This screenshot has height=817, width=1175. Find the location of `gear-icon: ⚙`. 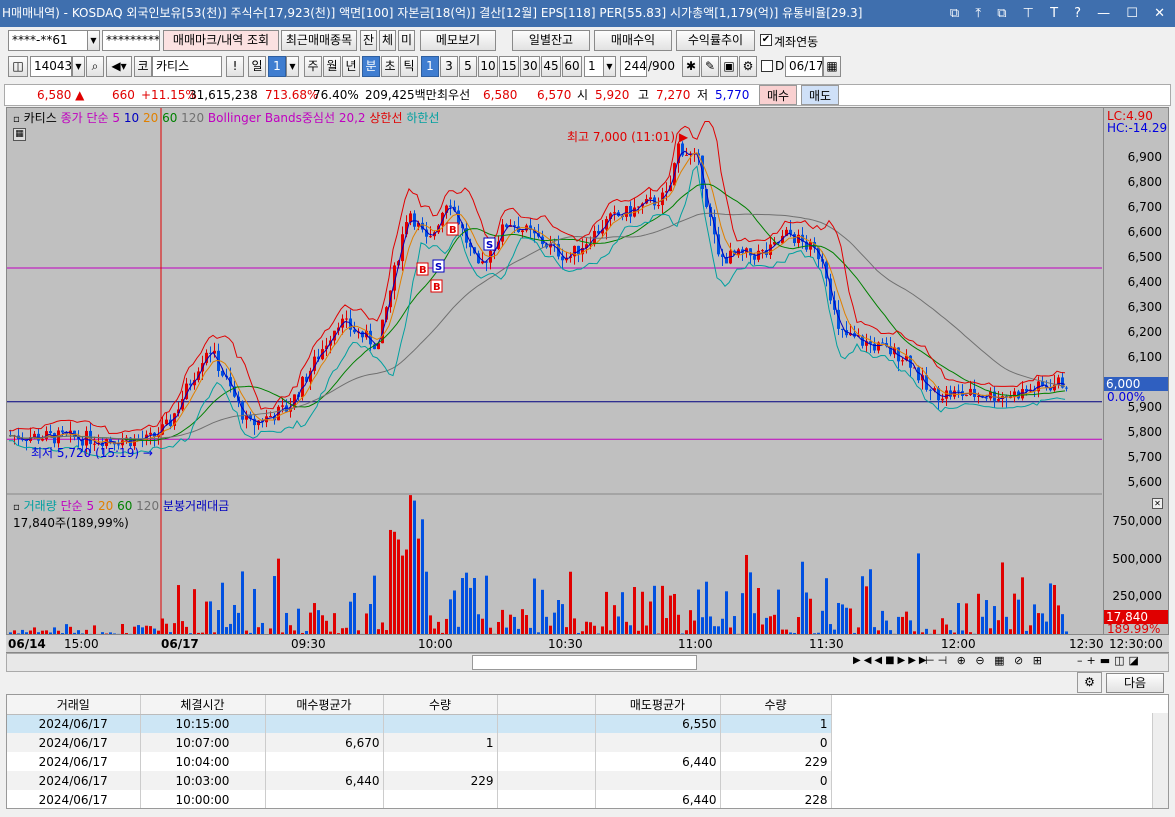

gear-icon: ⚙ is located at coordinates (748, 66).